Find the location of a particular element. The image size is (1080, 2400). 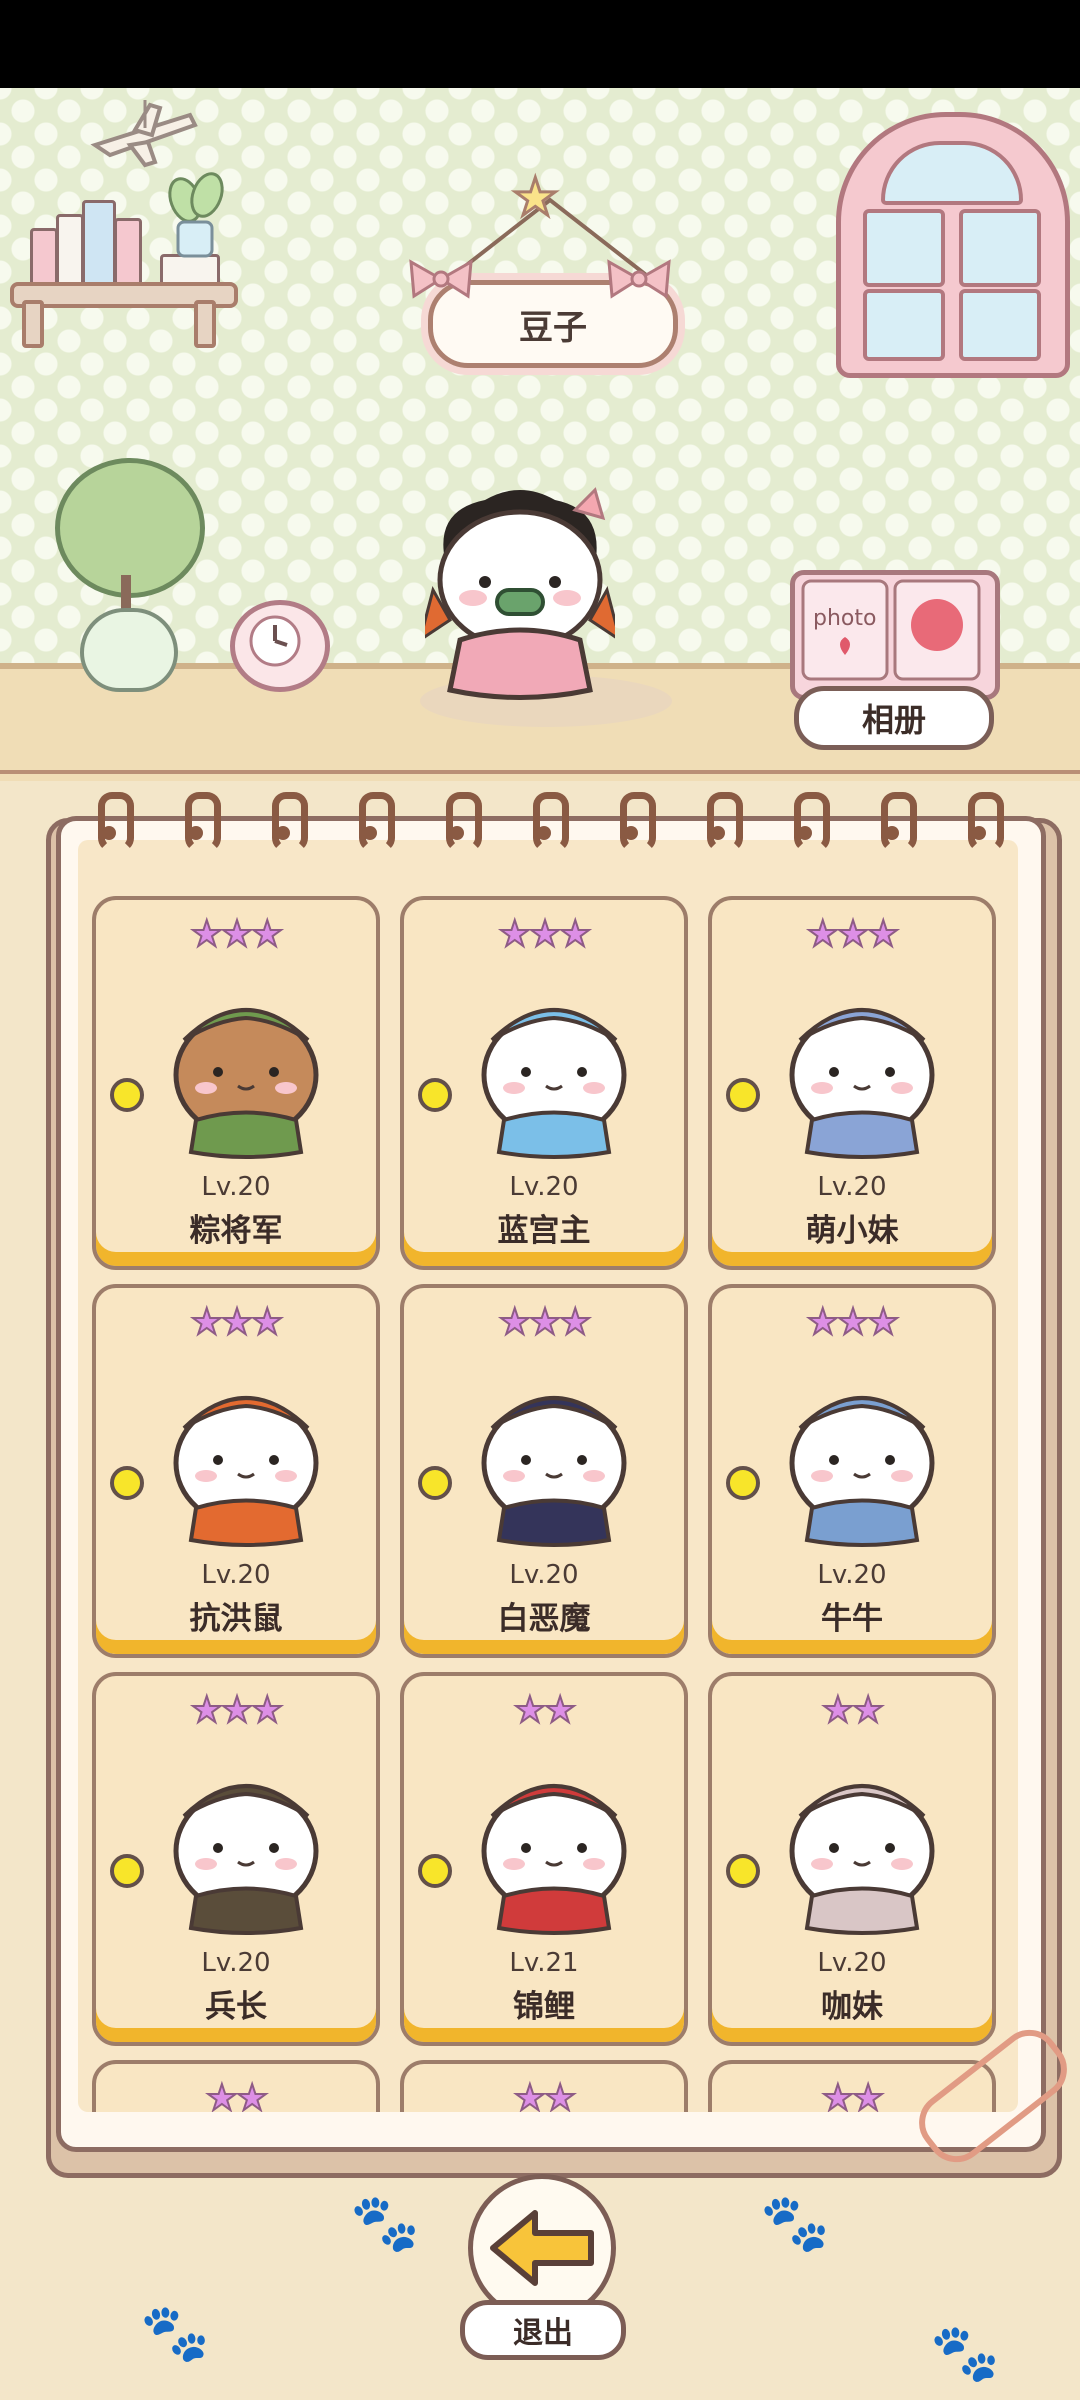

hamster-card: ★★★ Lv.20 抗洪鼠 is located at coordinates (236, 1471).